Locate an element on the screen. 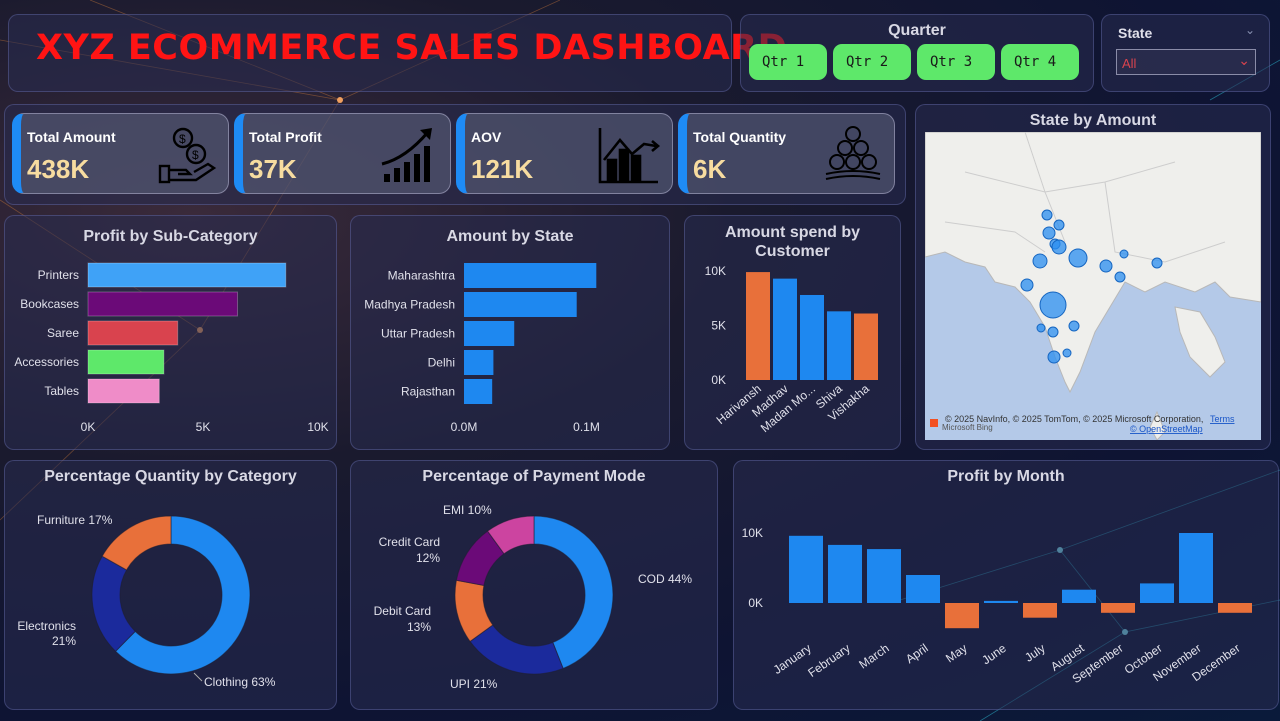 This screenshot has width=1280, height=721. quarter-button-1: Qtr 1 is located at coordinates (788, 62).